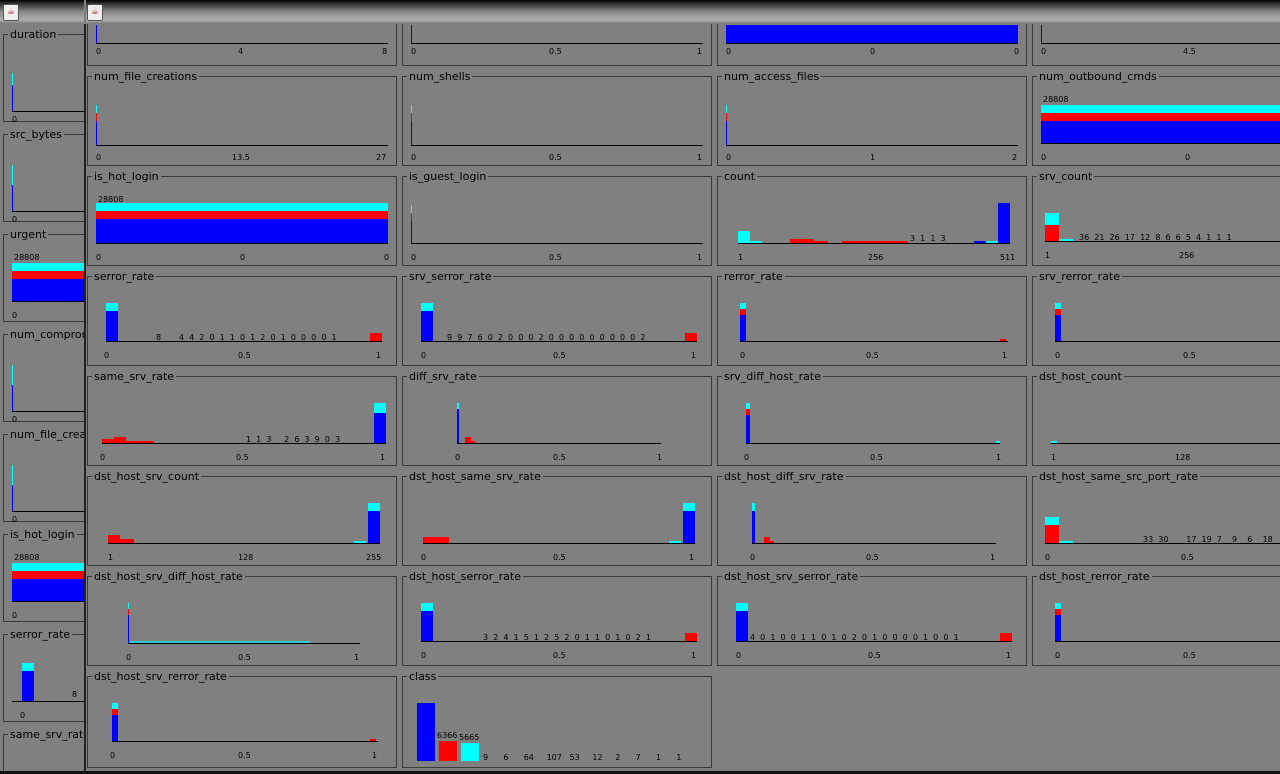 This screenshot has height=774, width=1280. What do you see at coordinates (246, 557) in the screenshot?
I see `tick-label: 128` at bounding box center [246, 557].